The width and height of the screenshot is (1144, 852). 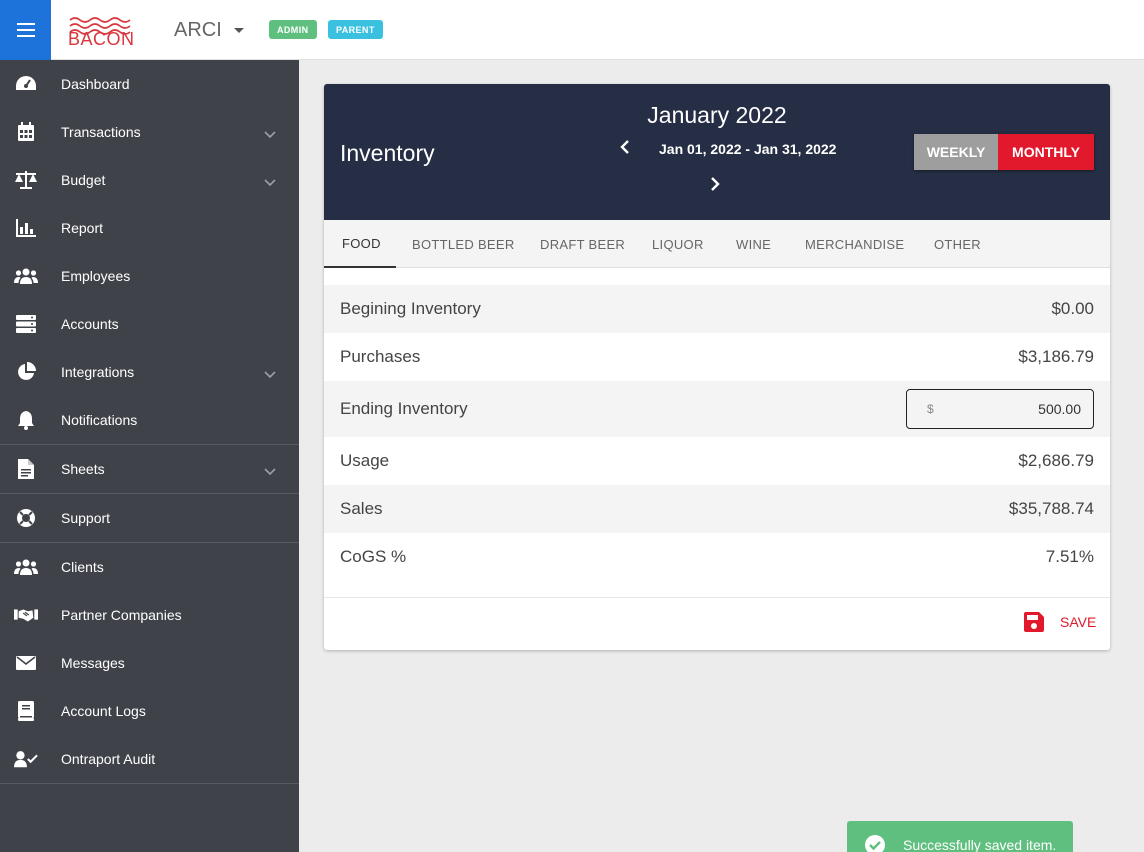 What do you see at coordinates (956, 152) in the screenshot?
I see `weekly-button: WEEKLY` at bounding box center [956, 152].